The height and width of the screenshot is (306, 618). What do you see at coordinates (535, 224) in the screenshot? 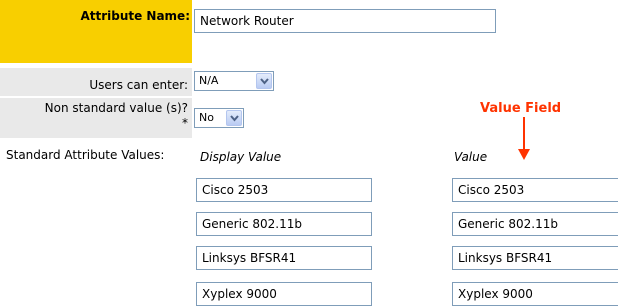
I see `value-input: Generic 802.11b` at bounding box center [535, 224].